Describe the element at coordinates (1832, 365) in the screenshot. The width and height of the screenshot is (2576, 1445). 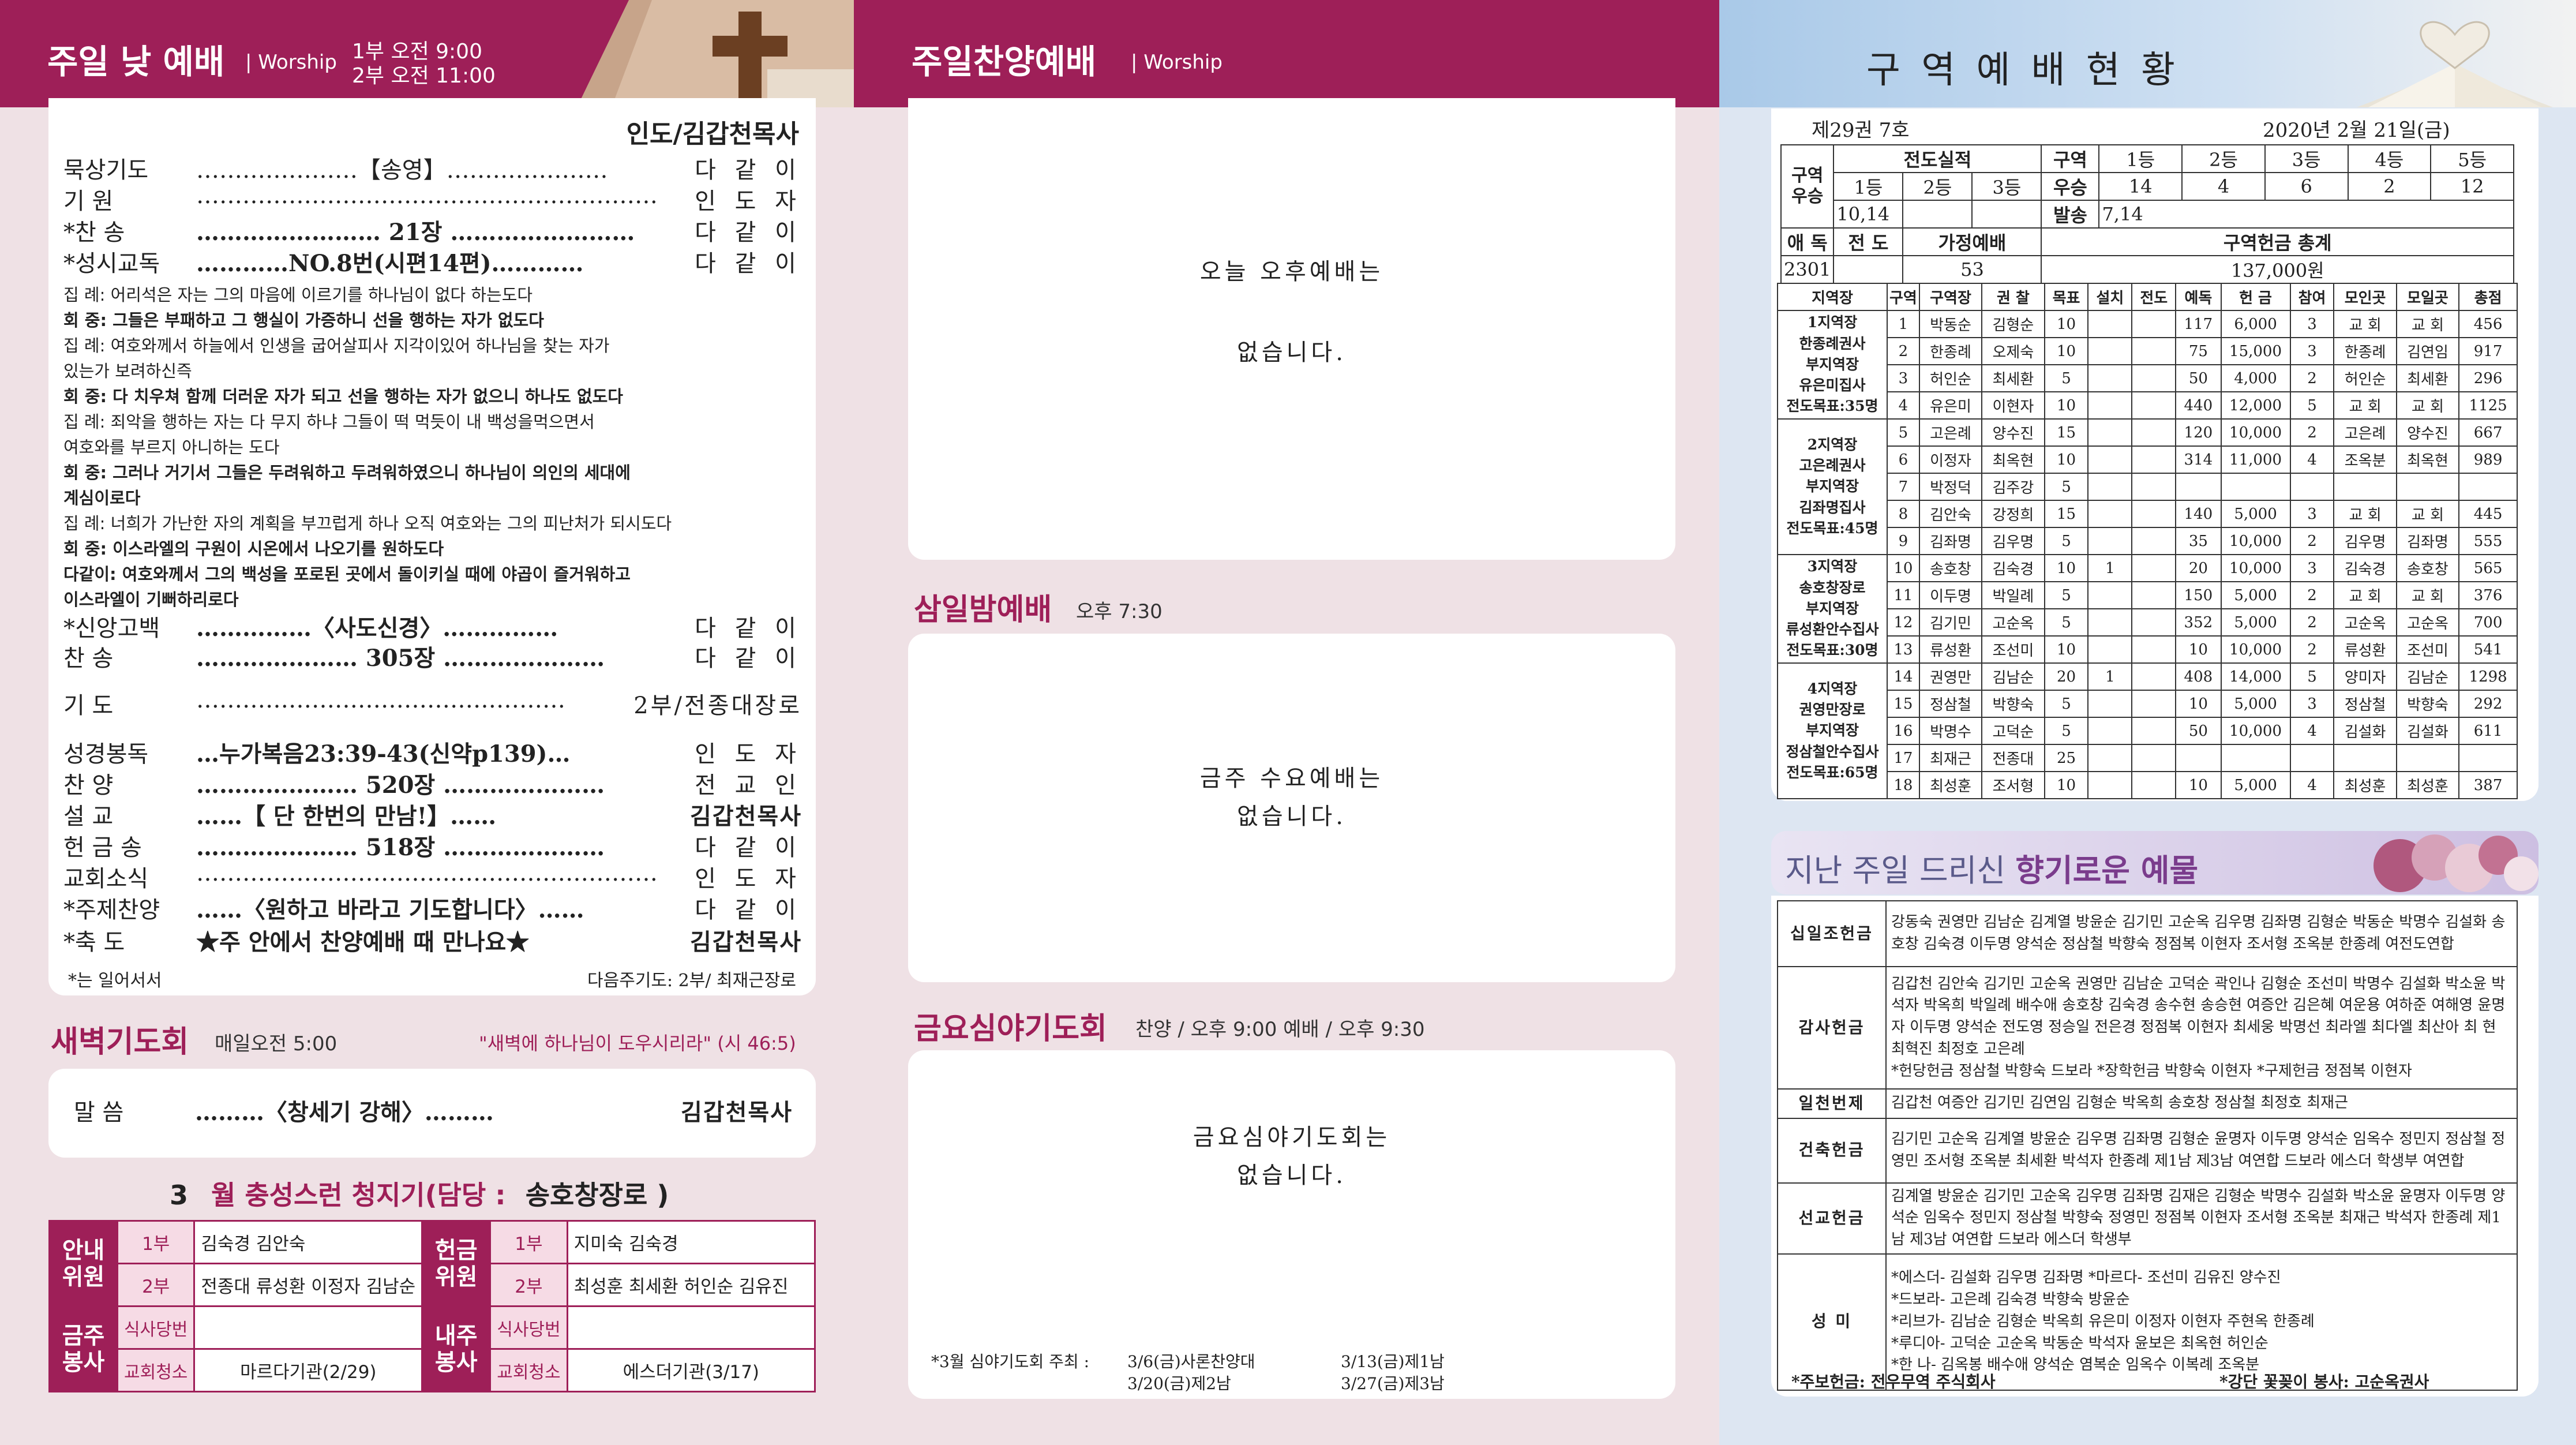
I see `cell-group-leaders: 1지역장 한종례권사 부지역장 유은미집사 전도목표:35명` at that location.